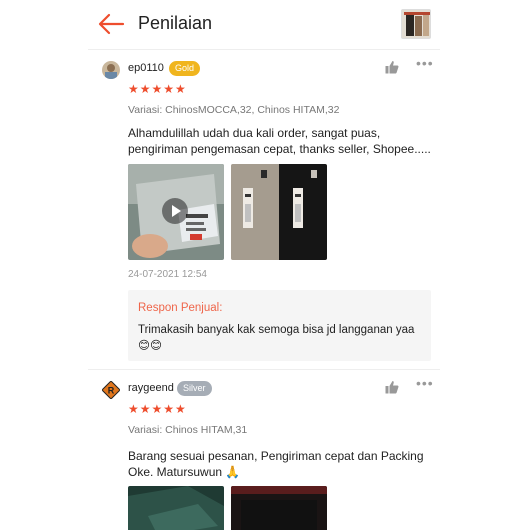 The height and width of the screenshot is (530, 530). What do you see at coordinates (270, 67) in the screenshot?
I see `review-user-row: ep0110 Gold •••` at bounding box center [270, 67].